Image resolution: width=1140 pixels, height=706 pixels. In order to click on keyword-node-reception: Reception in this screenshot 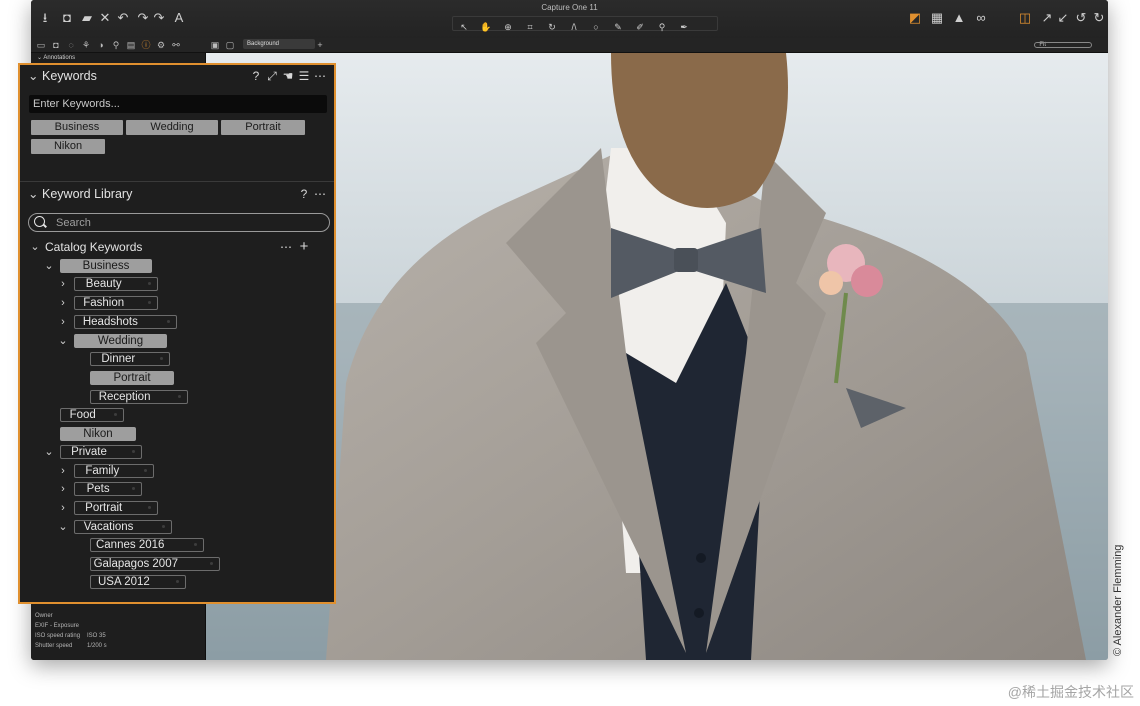, I will do `click(139, 397)`.